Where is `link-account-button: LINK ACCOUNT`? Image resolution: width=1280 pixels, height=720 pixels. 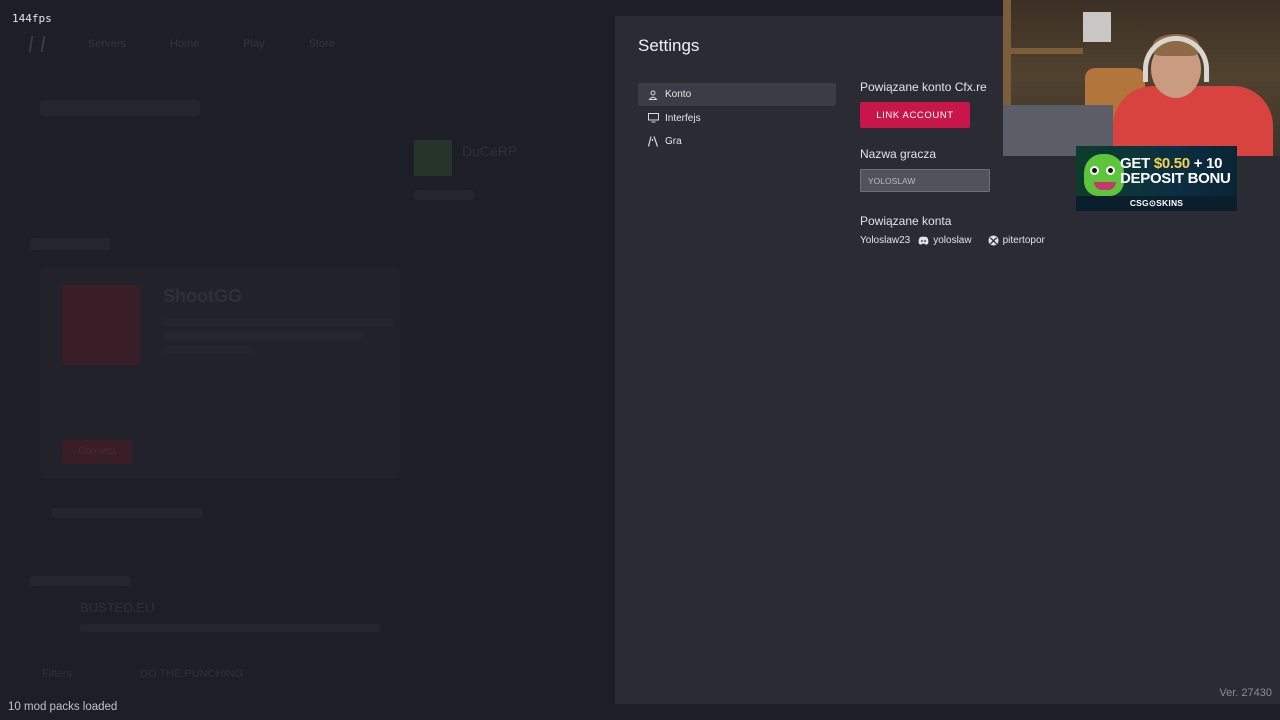
link-account-button: LINK ACCOUNT is located at coordinates (915, 115).